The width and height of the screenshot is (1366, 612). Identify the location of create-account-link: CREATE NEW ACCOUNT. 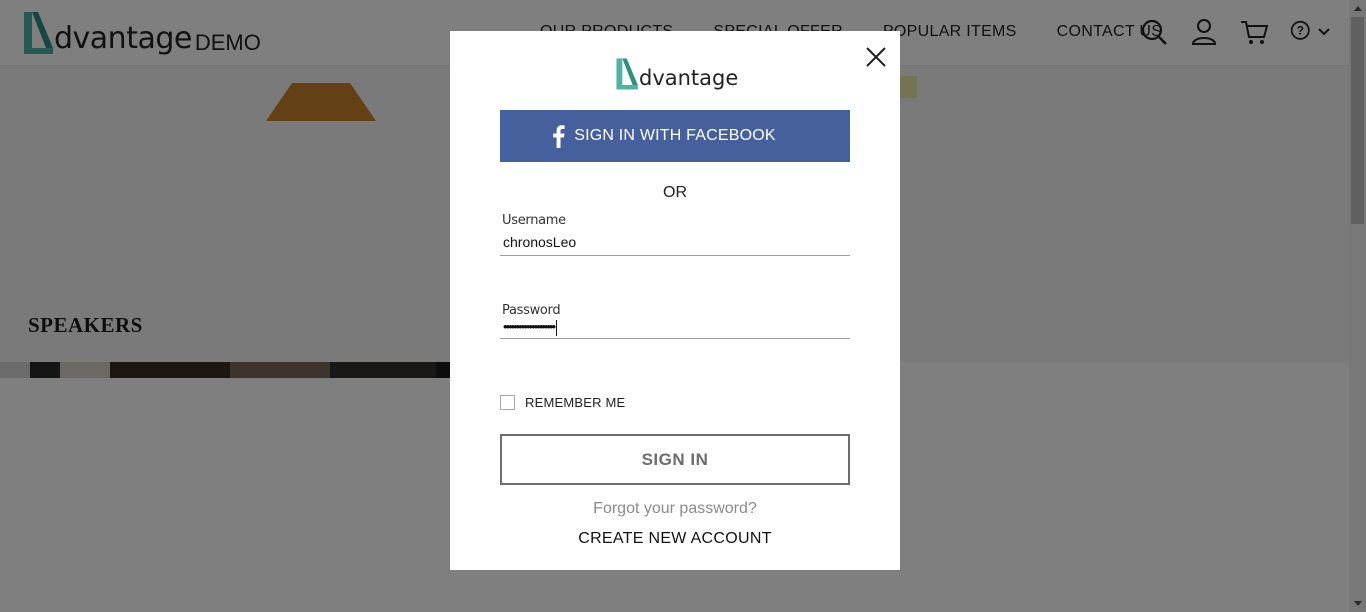
(675, 539).